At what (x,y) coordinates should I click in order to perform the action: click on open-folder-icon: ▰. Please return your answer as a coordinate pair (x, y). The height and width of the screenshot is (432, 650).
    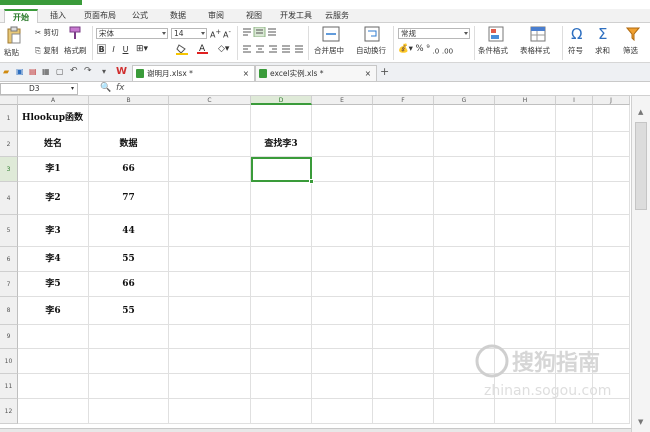
    Looking at the image, I should click on (6, 71).